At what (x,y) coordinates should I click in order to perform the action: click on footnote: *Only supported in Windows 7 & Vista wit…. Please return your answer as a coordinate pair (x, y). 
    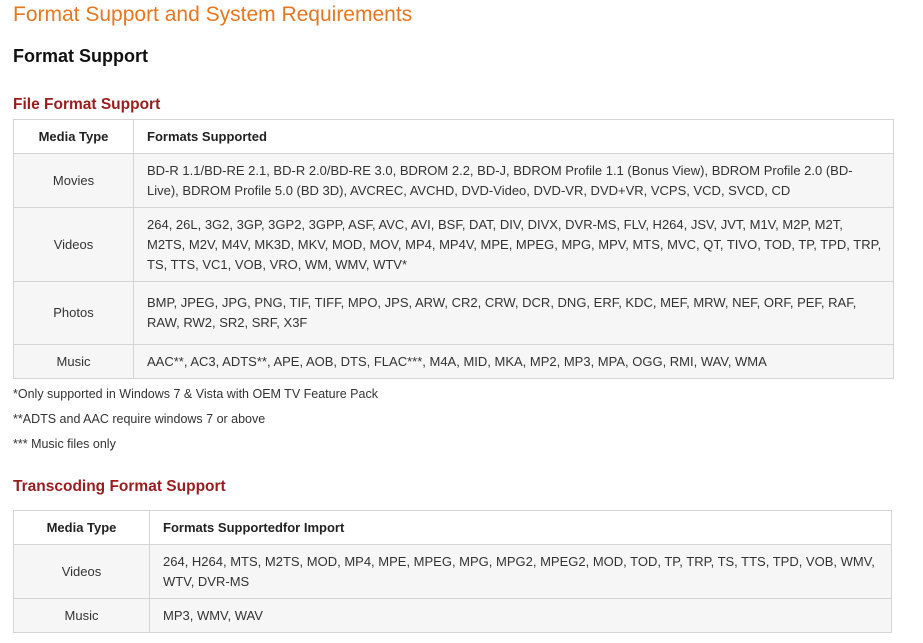
    Looking at the image, I should click on (195, 394).